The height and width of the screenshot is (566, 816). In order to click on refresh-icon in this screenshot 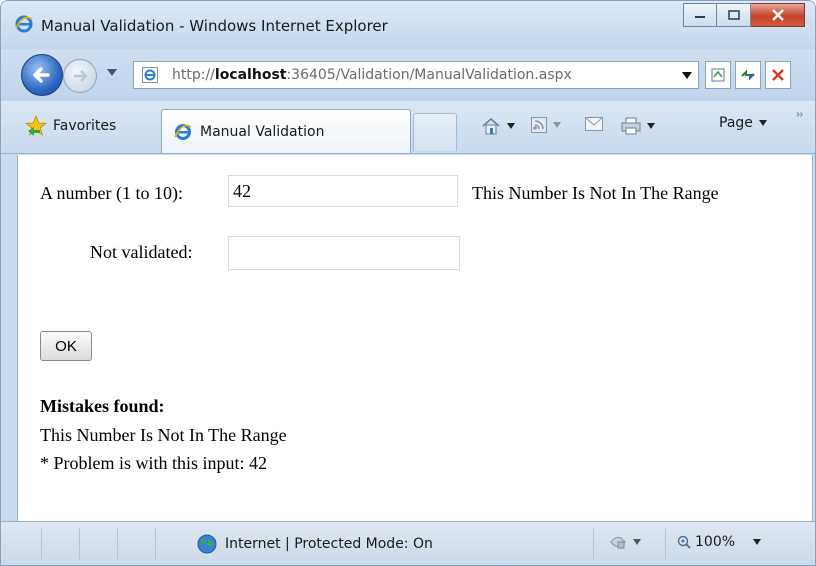, I will do `click(748, 75)`.